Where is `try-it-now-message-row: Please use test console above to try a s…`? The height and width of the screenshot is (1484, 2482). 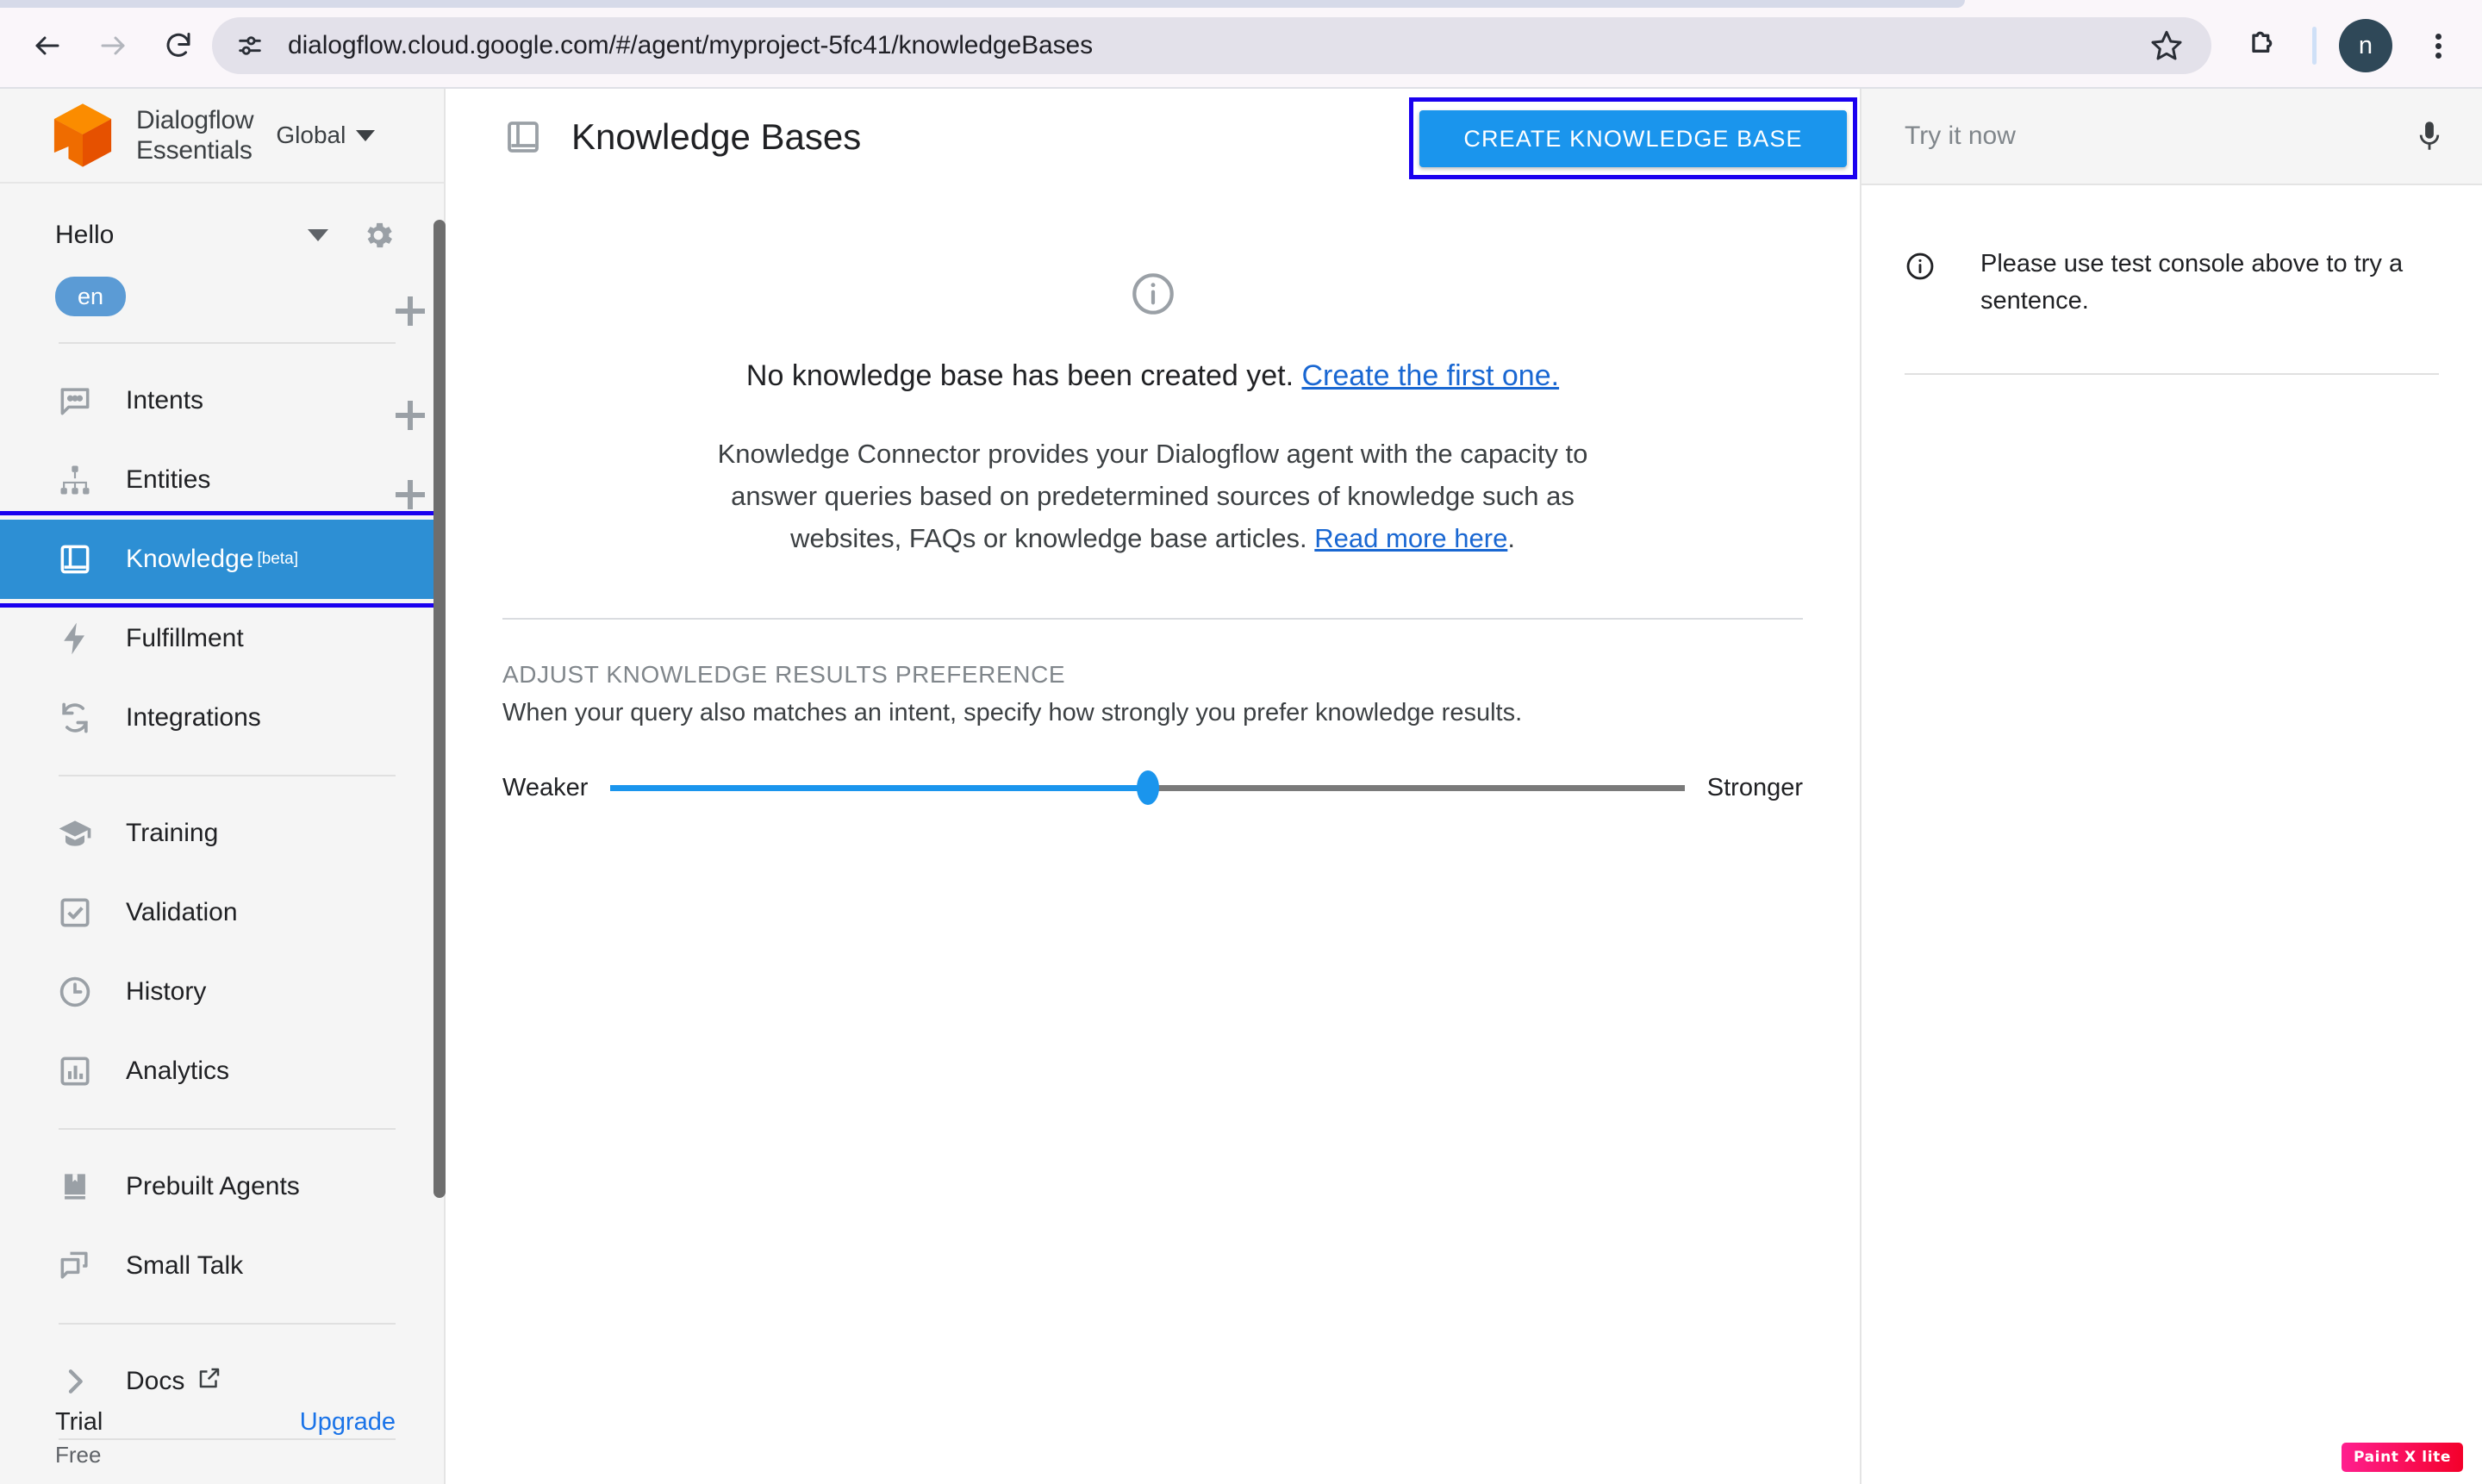
try-it-now-message-row: Please use test console above to try a s… is located at coordinates (2172, 283).